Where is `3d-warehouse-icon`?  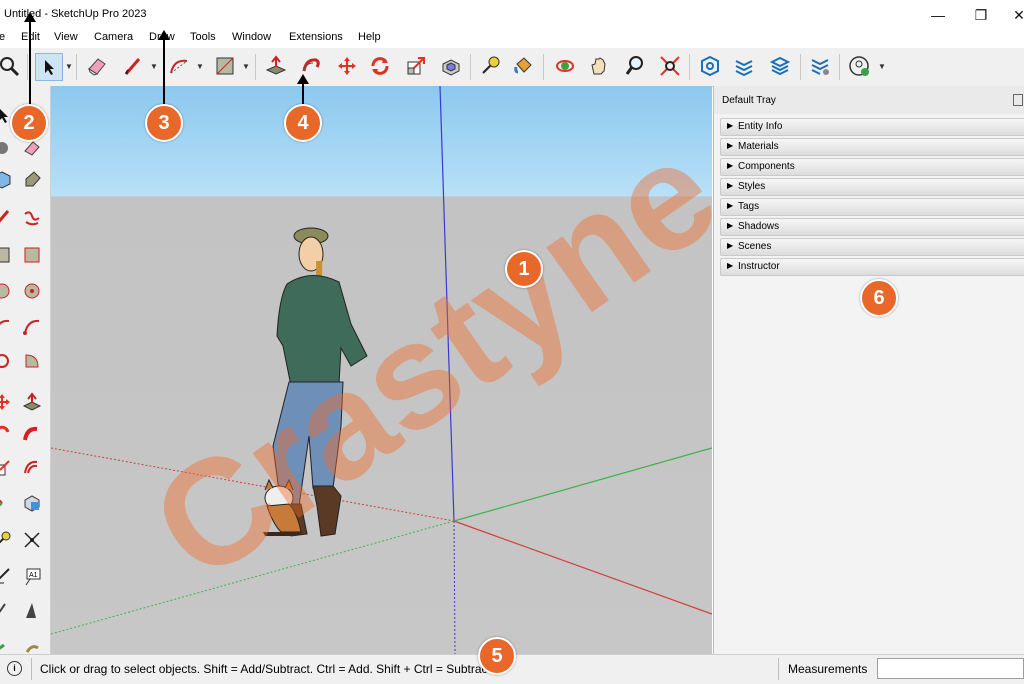 3d-warehouse-icon is located at coordinates (710, 66).